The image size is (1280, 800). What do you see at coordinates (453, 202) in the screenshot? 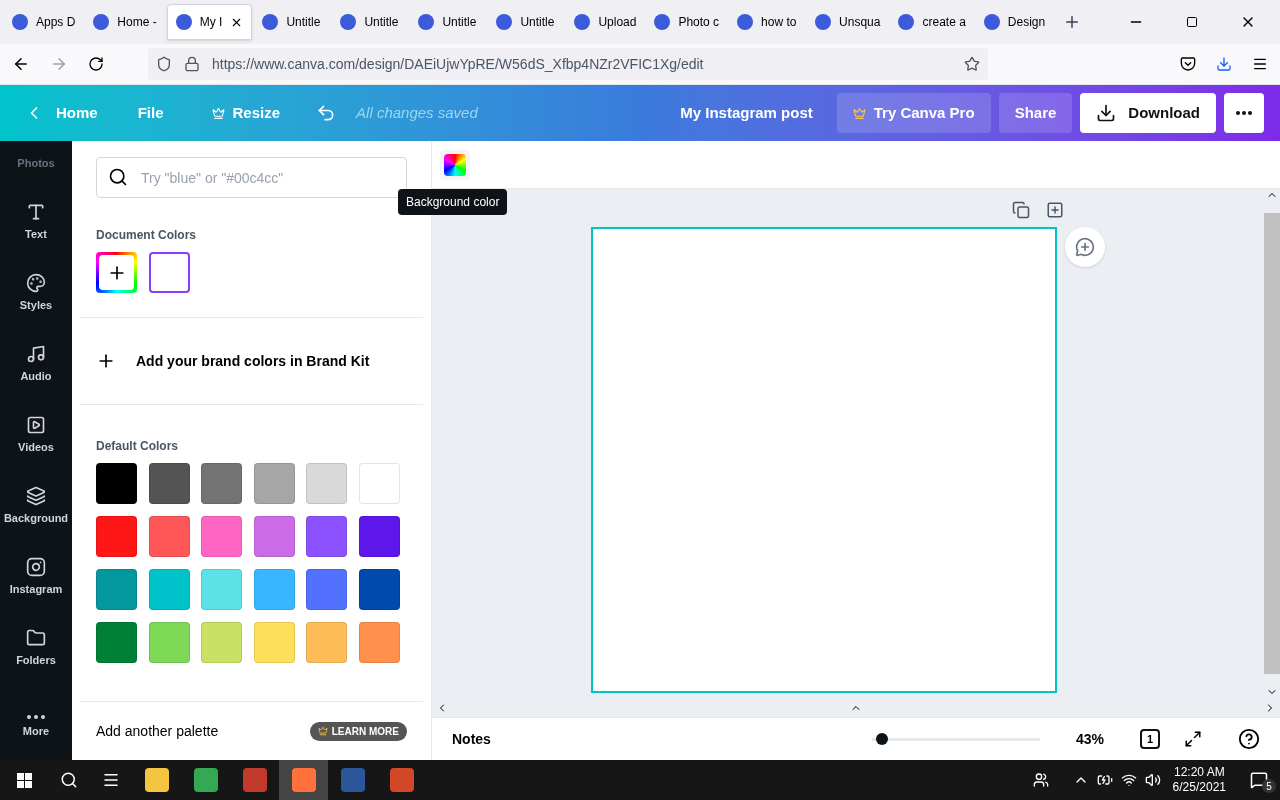
I see `tooltip: Background color` at bounding box center [453, 202].